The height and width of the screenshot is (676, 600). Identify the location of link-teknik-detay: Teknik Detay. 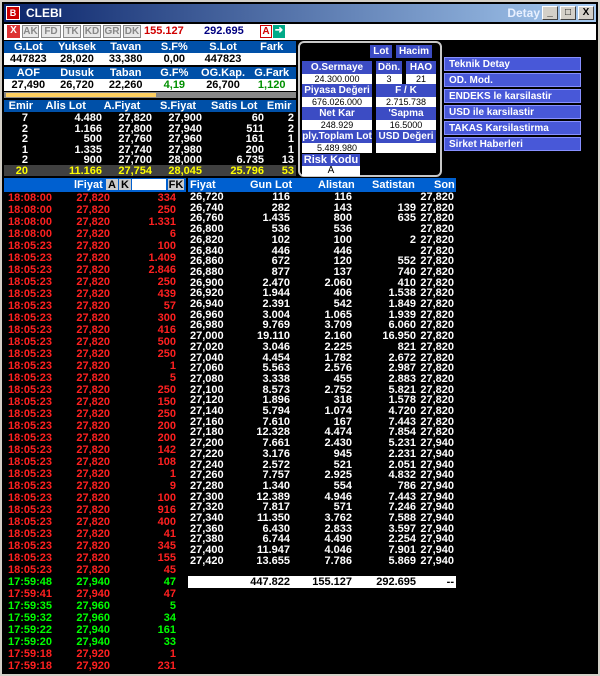
(512, 64).